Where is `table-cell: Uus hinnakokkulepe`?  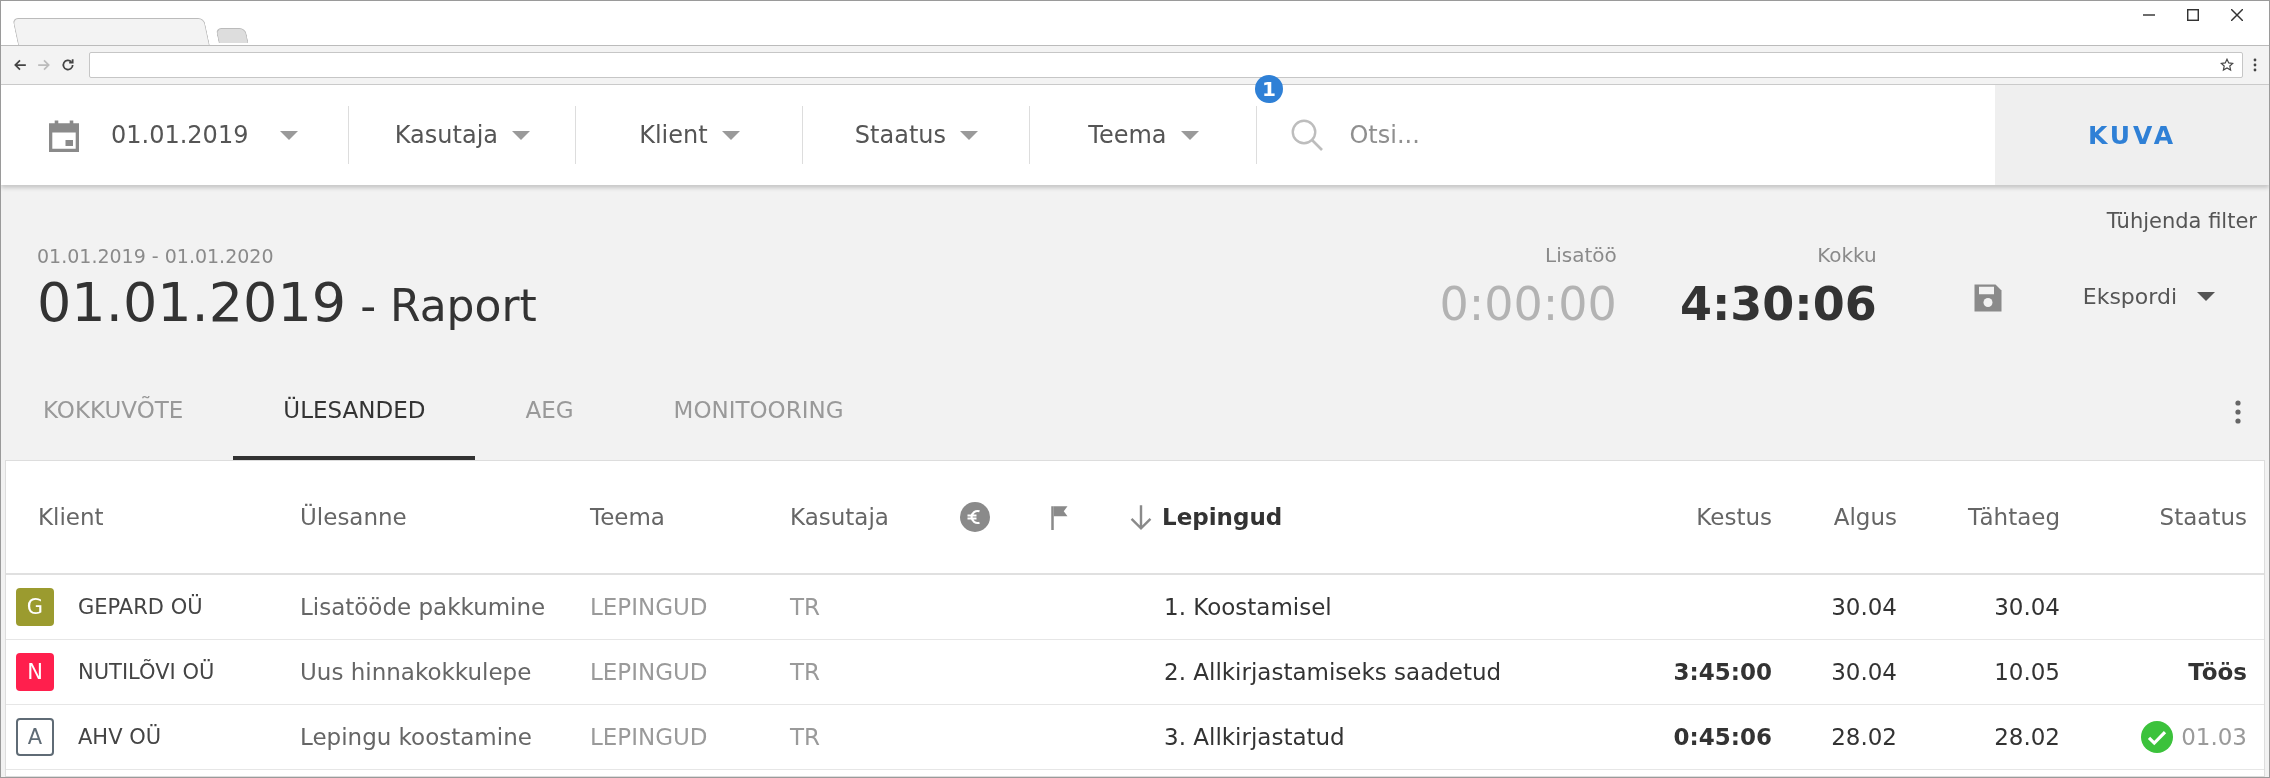
table-cell: Uus hinnakokkulepe is located at coordinates (416, 672).